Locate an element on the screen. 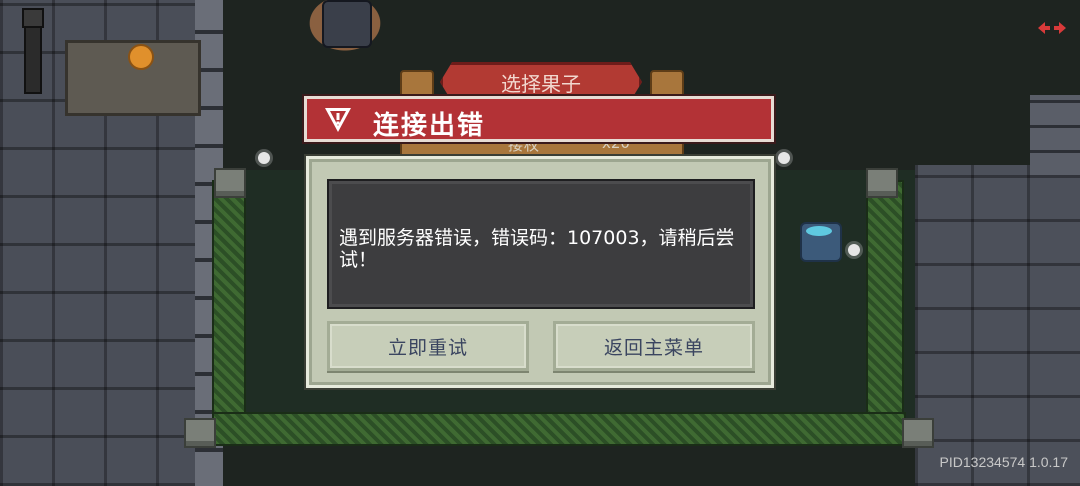  retry-button-label: 立即重试 is located at coordinates (427, 347).